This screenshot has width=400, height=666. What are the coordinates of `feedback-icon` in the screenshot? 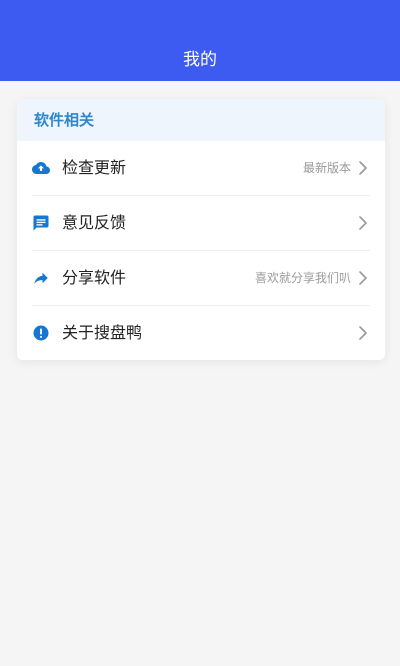 It's located at (41, 223).